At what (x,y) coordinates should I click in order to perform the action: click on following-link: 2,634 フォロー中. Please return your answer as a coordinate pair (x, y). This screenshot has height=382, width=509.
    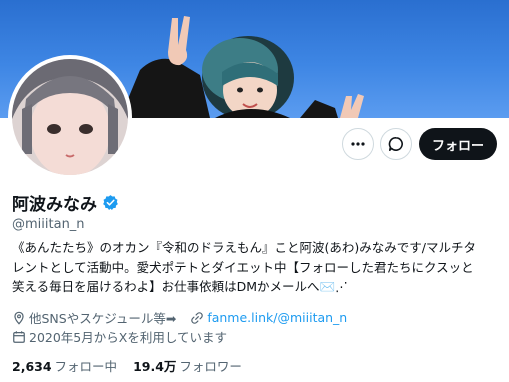
    Looking at the image, I should click on (64, 365).